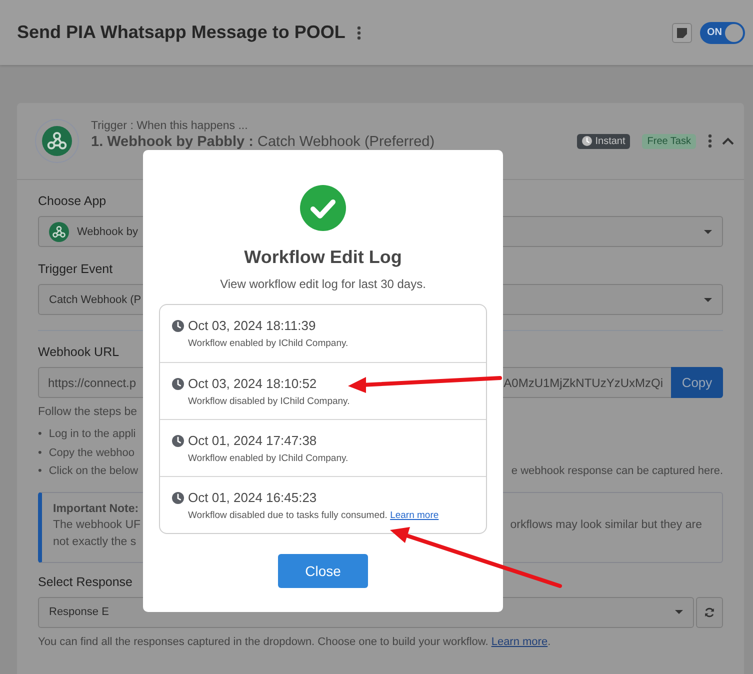 The image size is (753, 674). What do you see at coordinates (79, 352) in the screenshot?
I see `field-label: Webhook URL` at bounding box center [79, 352].